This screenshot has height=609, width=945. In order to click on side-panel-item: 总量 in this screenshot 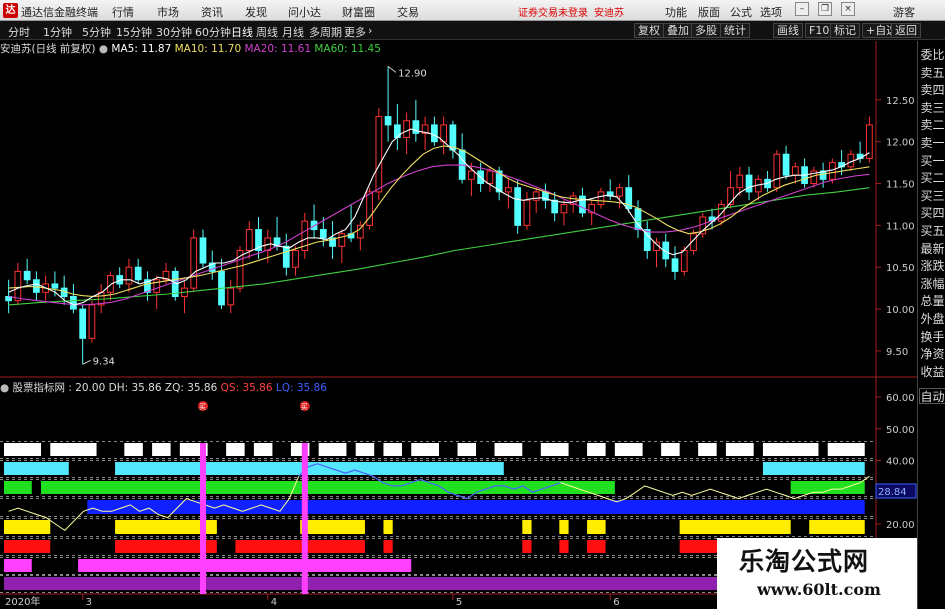, I will do `click(932, 301)`.